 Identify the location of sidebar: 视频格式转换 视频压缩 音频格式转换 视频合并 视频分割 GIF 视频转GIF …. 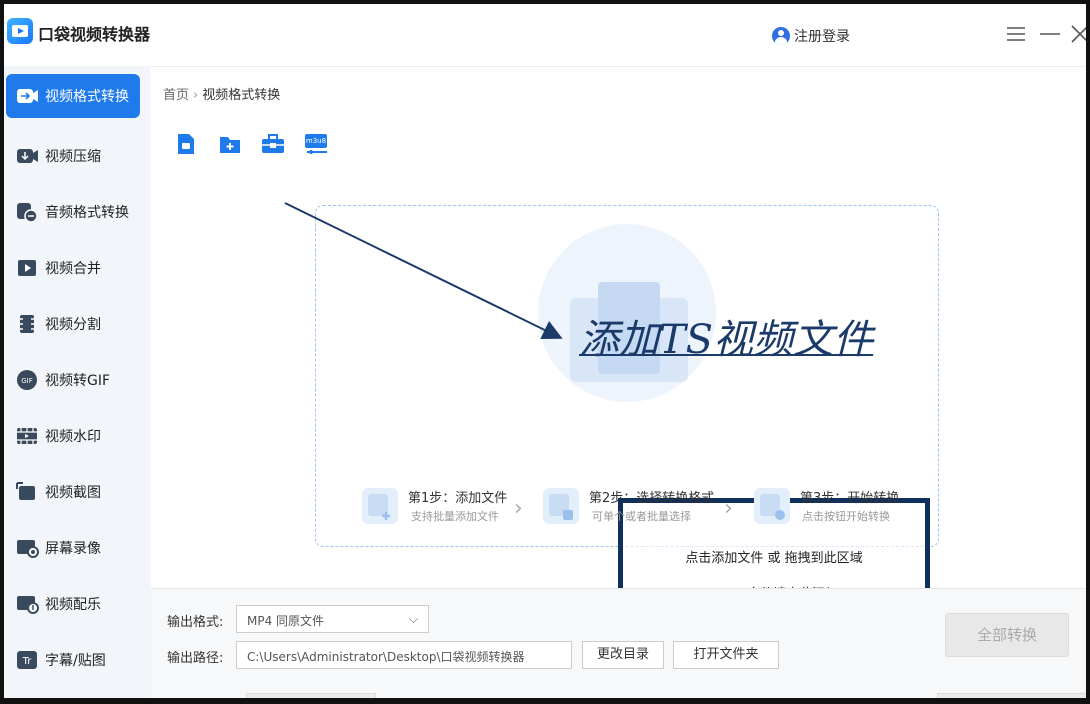
(77, 382).